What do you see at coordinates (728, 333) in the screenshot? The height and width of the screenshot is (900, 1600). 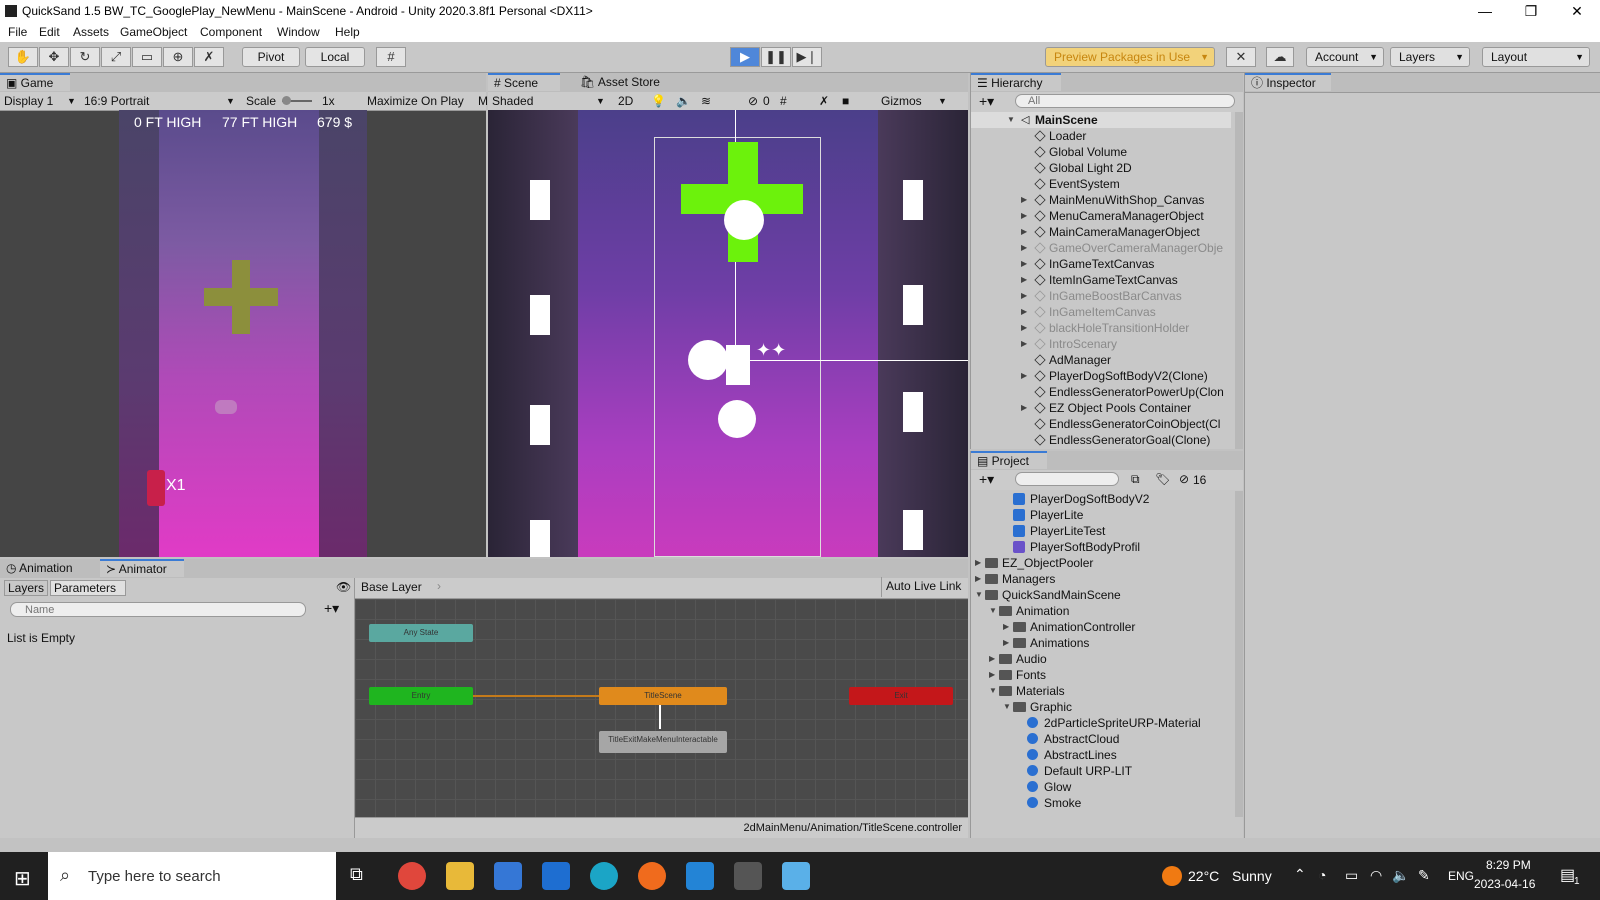 I see `scene-view: ✦✦` at bounding box center [728, 333].